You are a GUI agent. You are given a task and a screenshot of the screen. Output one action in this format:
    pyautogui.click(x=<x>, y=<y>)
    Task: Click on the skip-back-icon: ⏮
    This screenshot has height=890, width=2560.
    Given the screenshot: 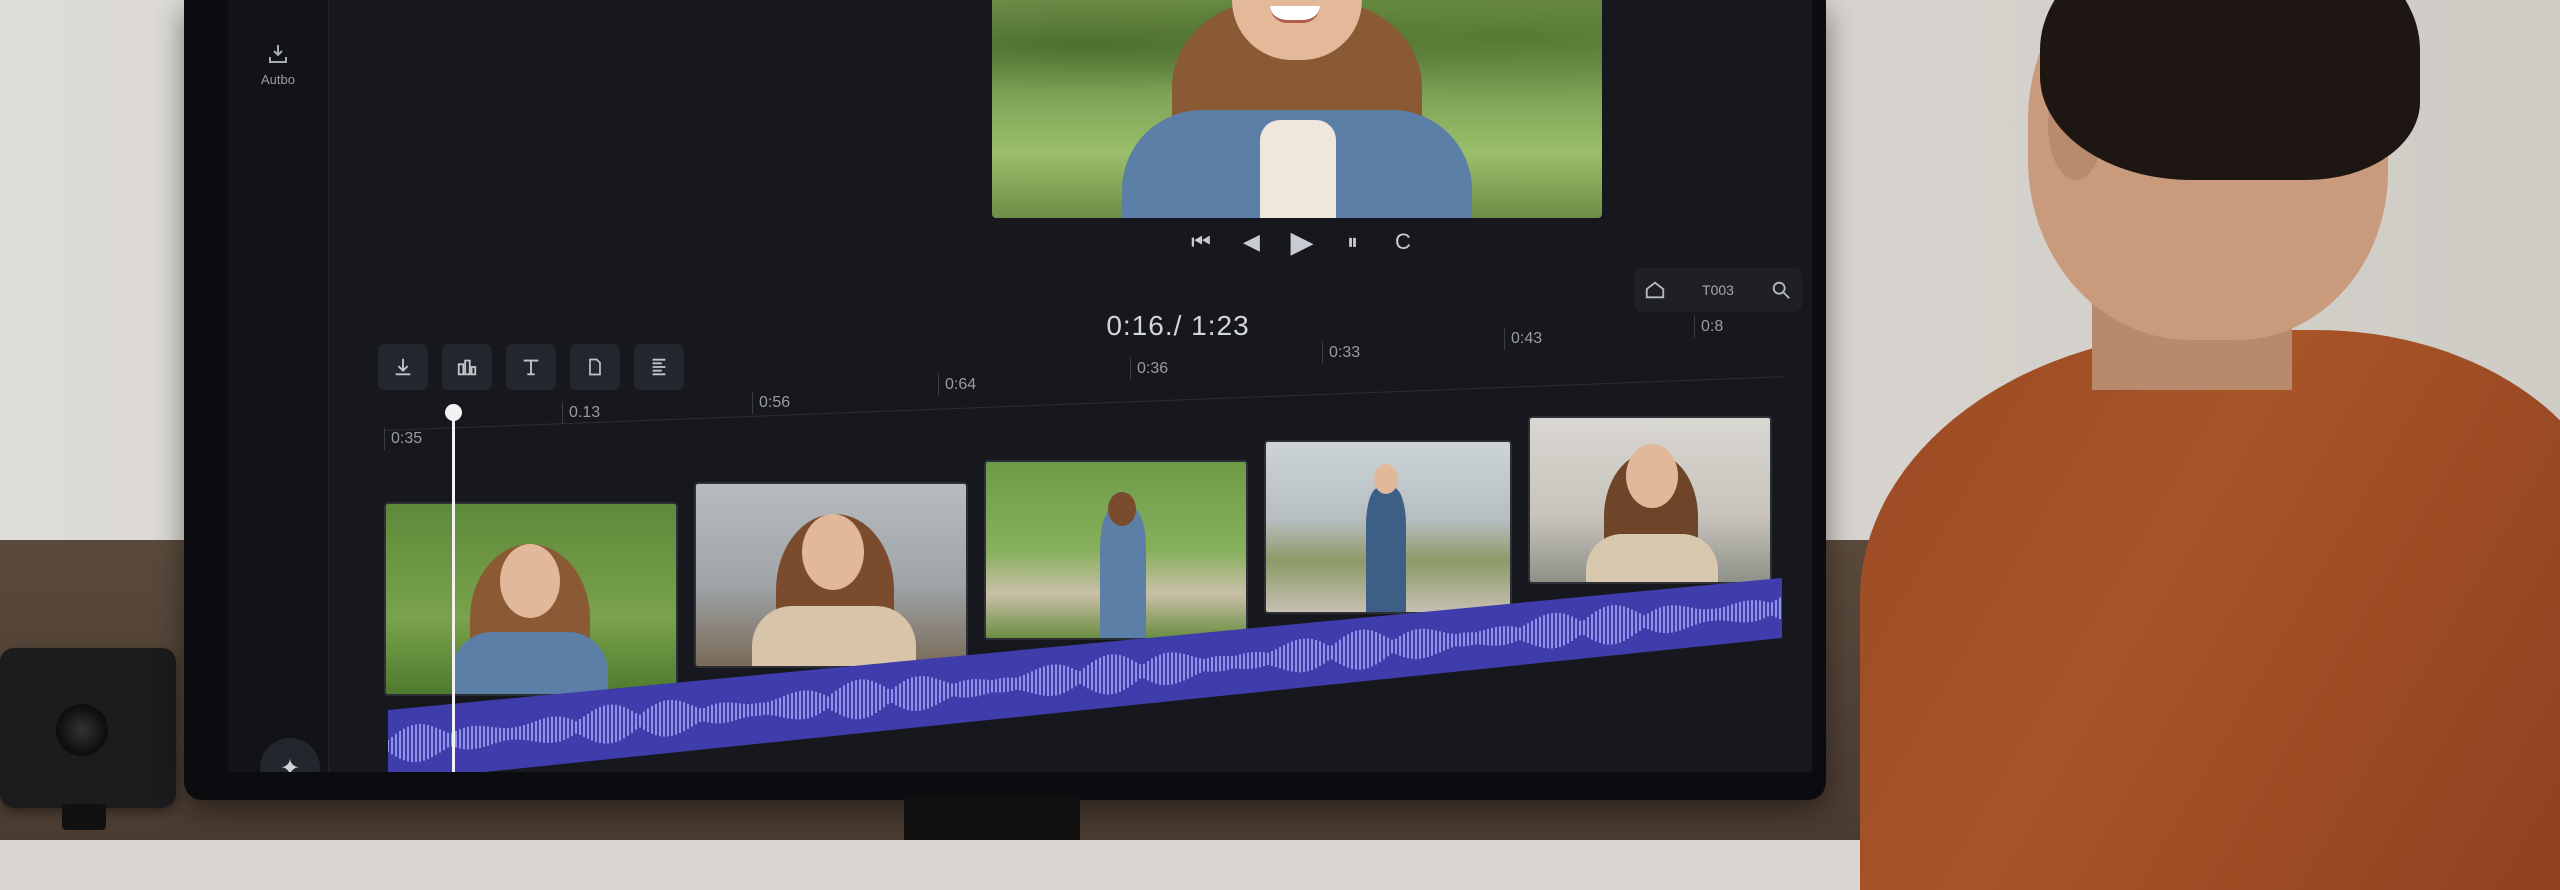 What is the action you would take?
    pyautogui.click(x=1201, y=242)
    